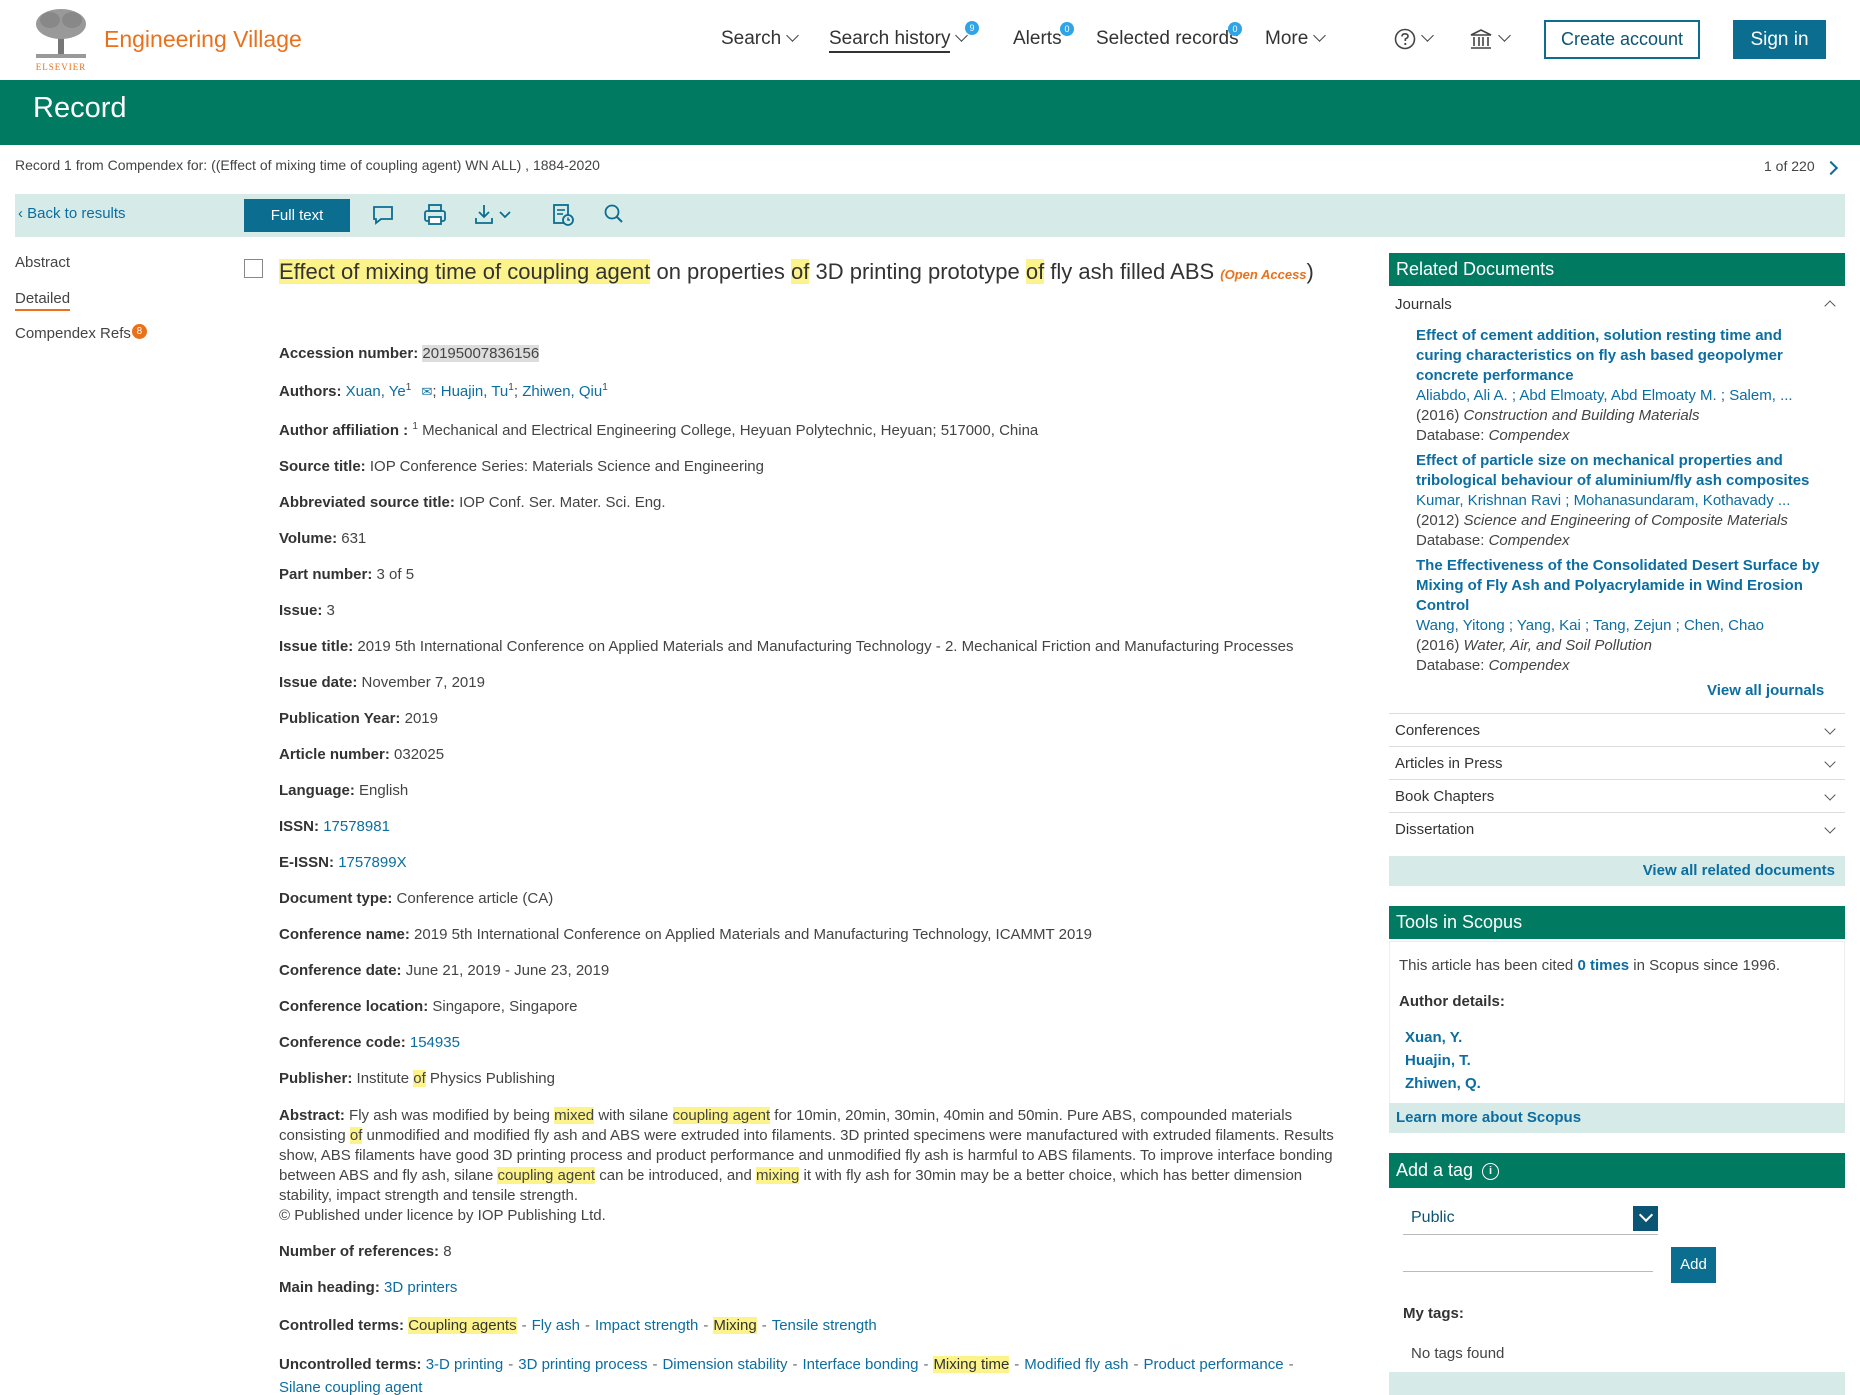 Image resolution: width=1860 pixels, height=1395 pixels. What do you see at coordinates (426, 391) in the screenshot?
I see `email-icon: ✉` at bounding box center [426, 391].